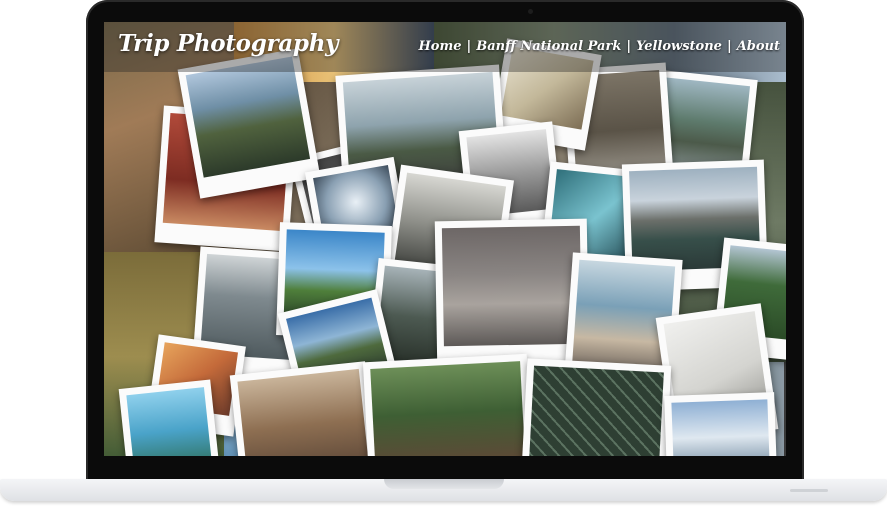  I want to click on site-title: Trip Photography, so click(228, 43).